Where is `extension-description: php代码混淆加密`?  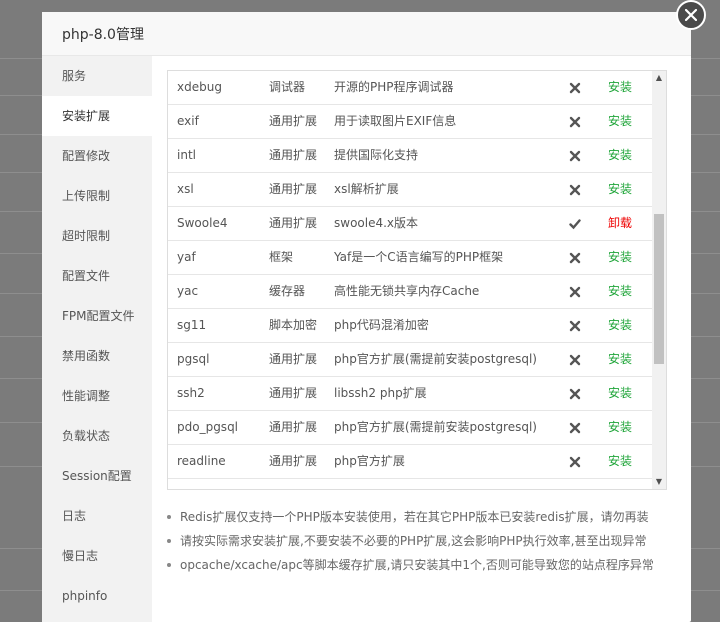 extension-description: php代码混淆加密 is located at coordinates (381, 325).